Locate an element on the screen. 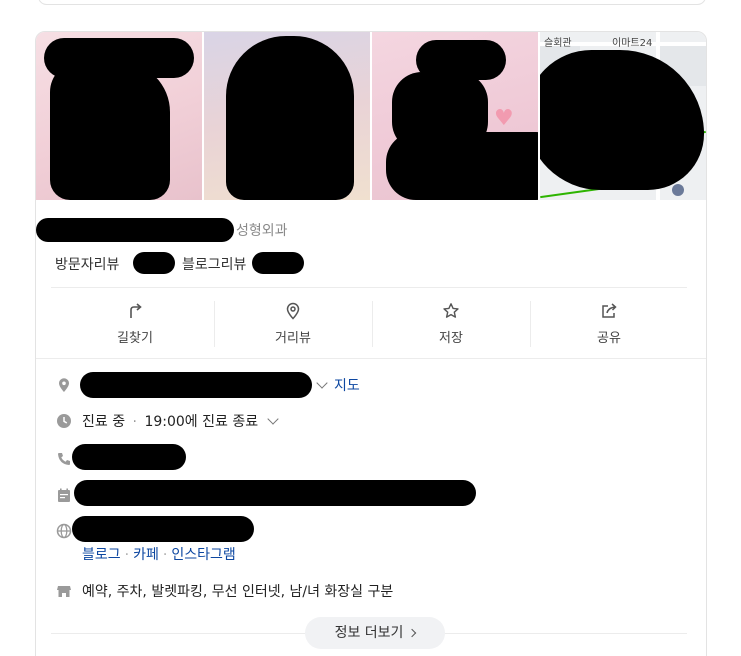 This screenshot has width=741, height=656. directions-label: 길찾기 is located at coordinates (135, 338).